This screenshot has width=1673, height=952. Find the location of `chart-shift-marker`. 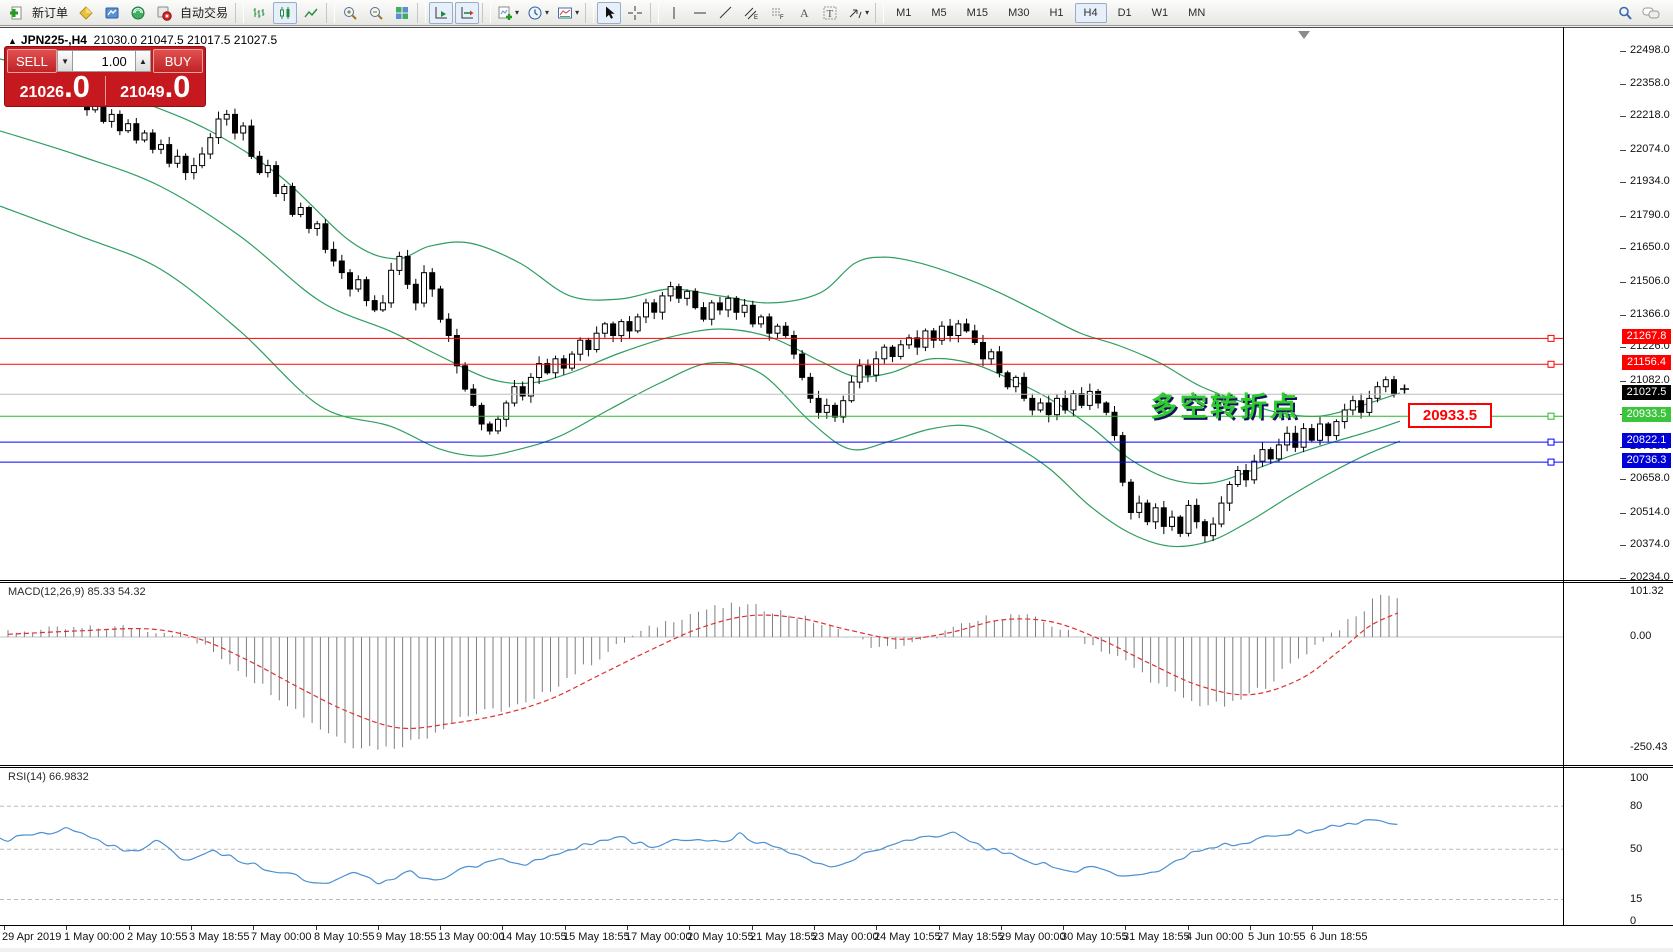

chart-shift-marker is located at coordinates (1304, 35).